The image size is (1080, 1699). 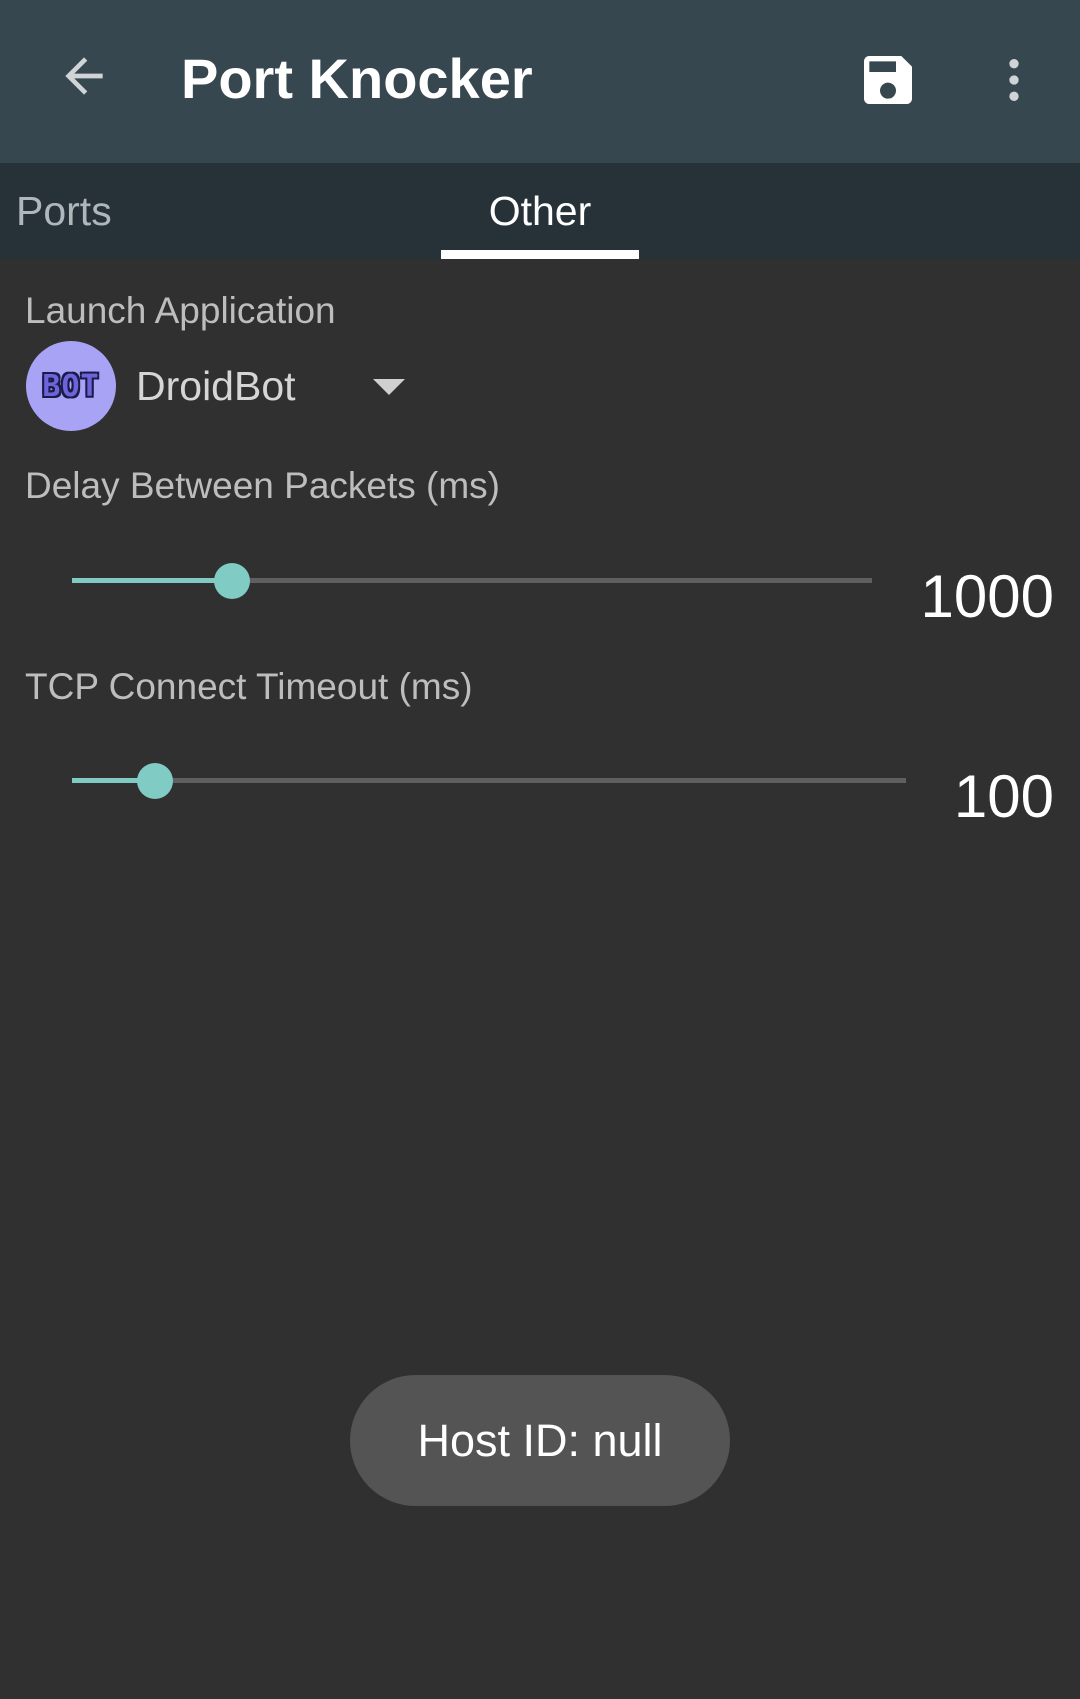 What do you see at coordinates (540, 81) in the screenshot?
I see `app-bar: Port Knocker` at bounding box center [540, 81].